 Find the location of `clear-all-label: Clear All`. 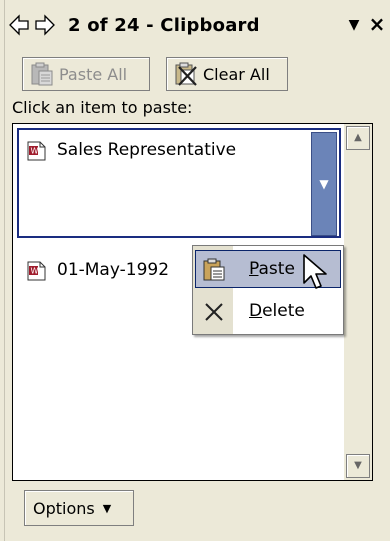

clear-all-label: Clear All is located at coordinates (236, 74).